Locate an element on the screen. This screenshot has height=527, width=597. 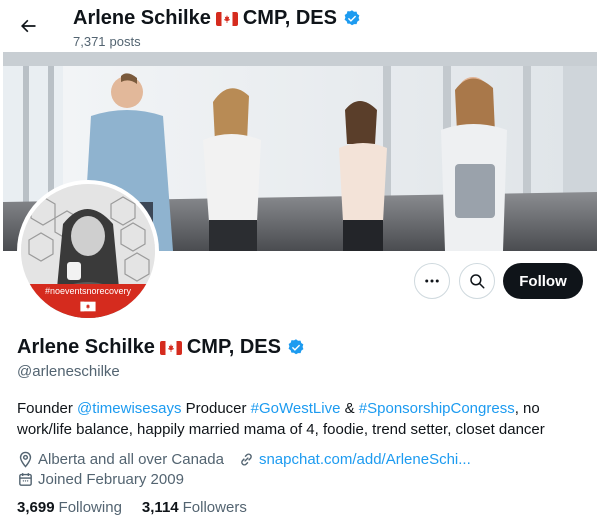
posts-count: 7,371 posts is located at coordinates (107, 41).